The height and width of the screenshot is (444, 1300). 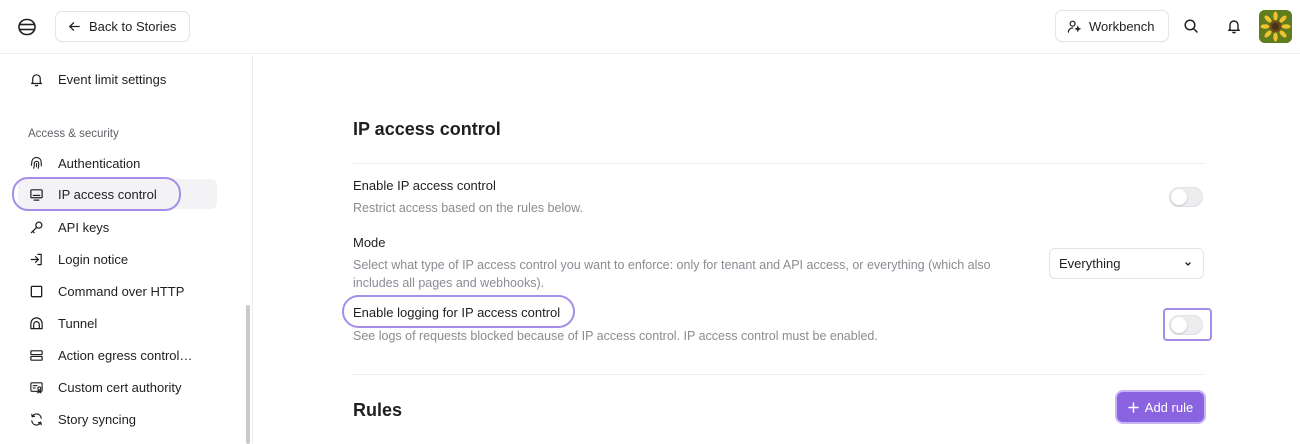 I want to click on tunnel-icon, so click(x=36, y=322).